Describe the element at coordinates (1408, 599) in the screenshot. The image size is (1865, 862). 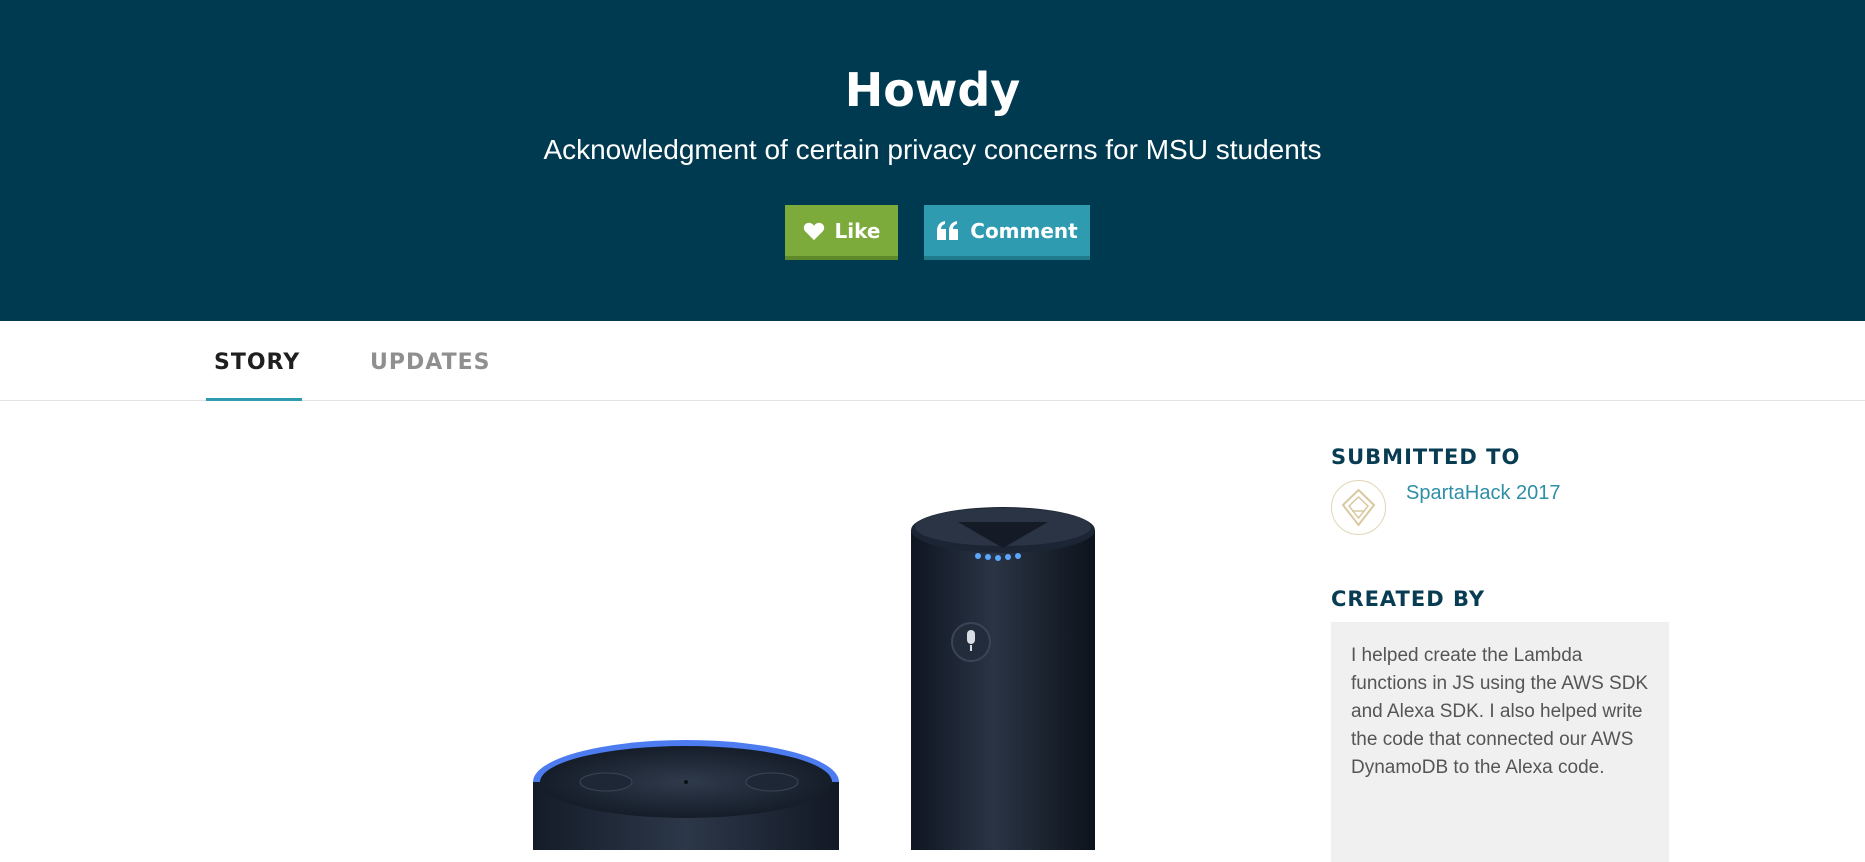
I see `created-by-heading: CREATED BY` at that location.